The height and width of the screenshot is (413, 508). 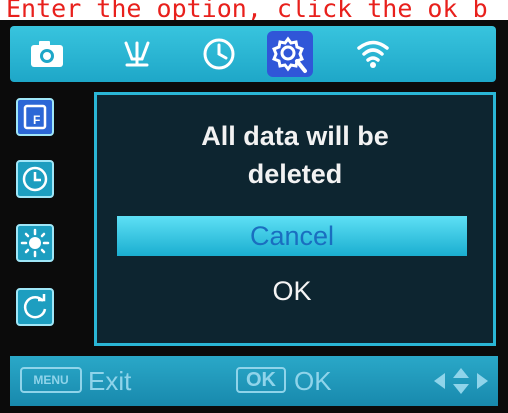 I want to click on tab-wifi, so click(x=373, y=54).